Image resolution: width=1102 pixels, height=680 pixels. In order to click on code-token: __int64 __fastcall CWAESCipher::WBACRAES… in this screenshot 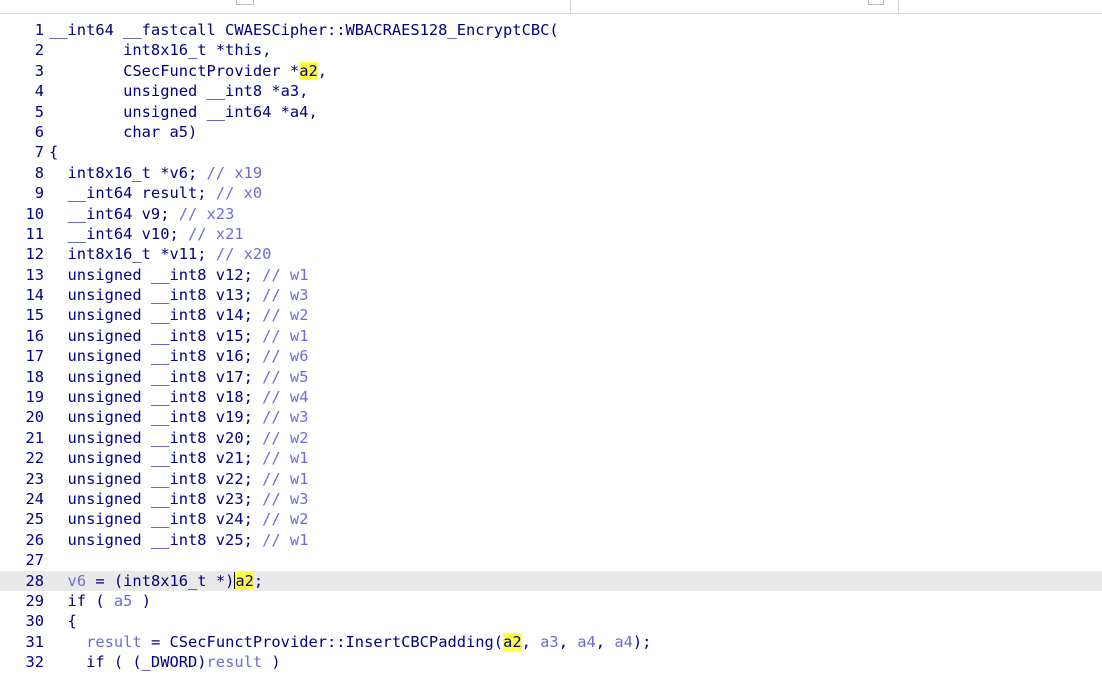, I will do `click(304, 30)`.